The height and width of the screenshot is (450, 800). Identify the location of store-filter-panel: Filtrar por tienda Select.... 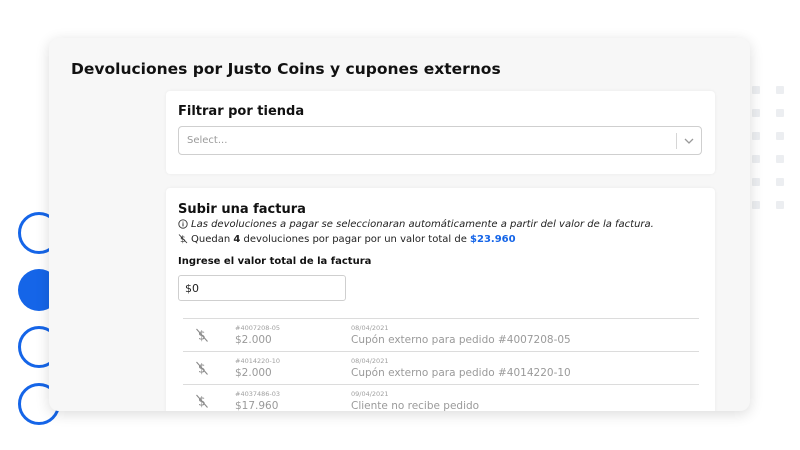
(440, 132).